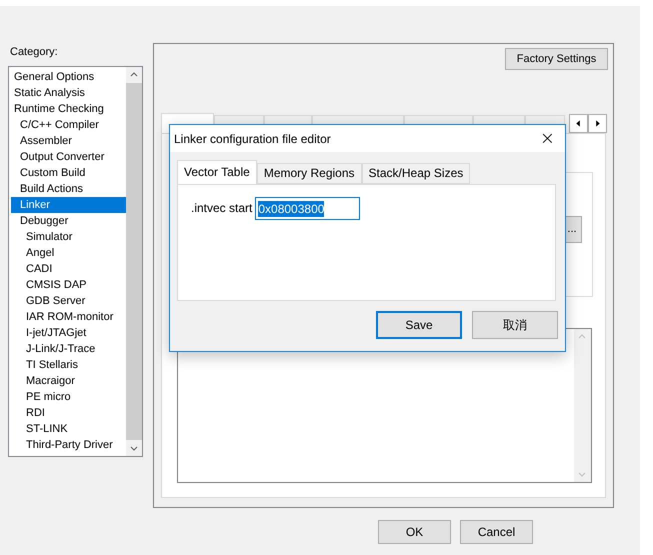 The height and width of the screenshot is (555, 653). I want to click on tab-scroll-left-icon, so click(578, 123).